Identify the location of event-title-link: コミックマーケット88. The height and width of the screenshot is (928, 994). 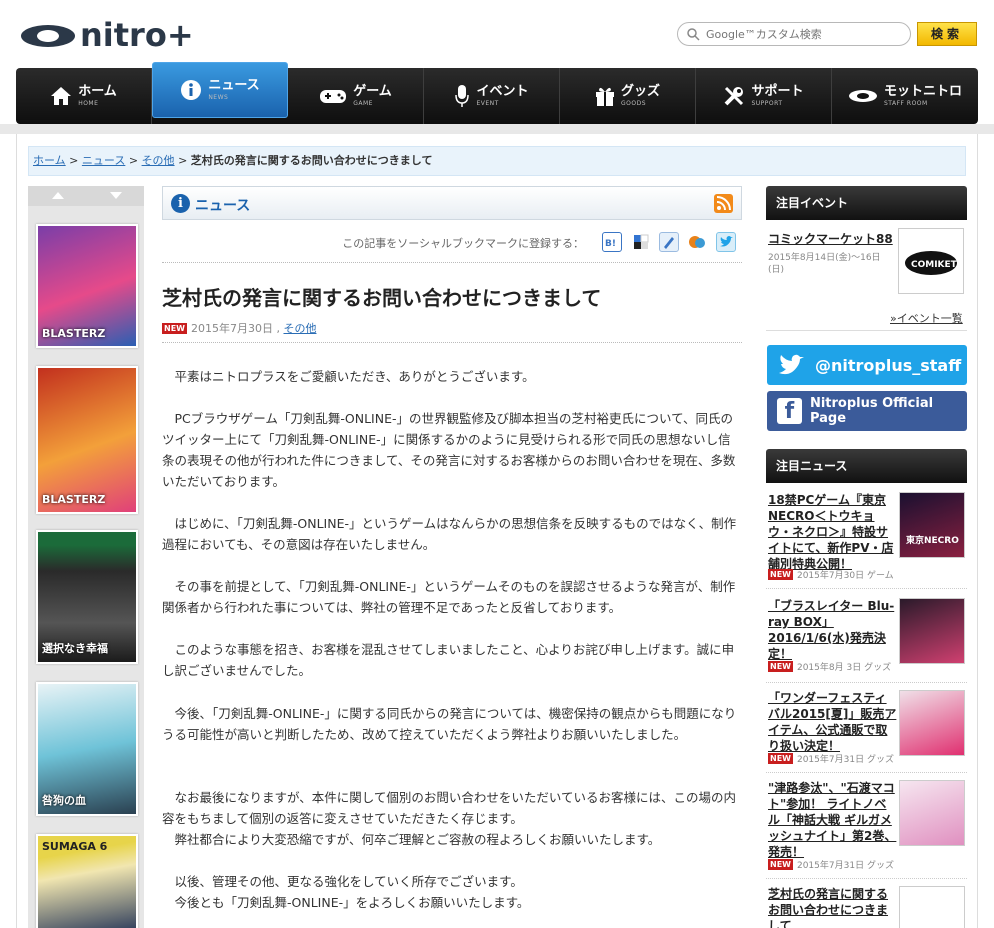
(833, 238).